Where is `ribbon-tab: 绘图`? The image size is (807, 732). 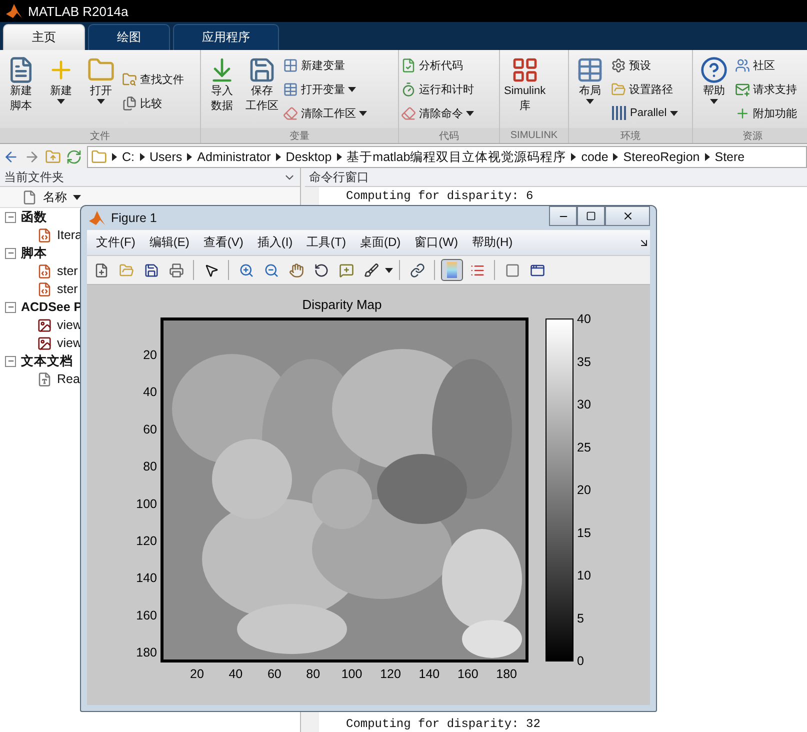 ribbon-tab: 绘图 is located at coordinates (129, 37).